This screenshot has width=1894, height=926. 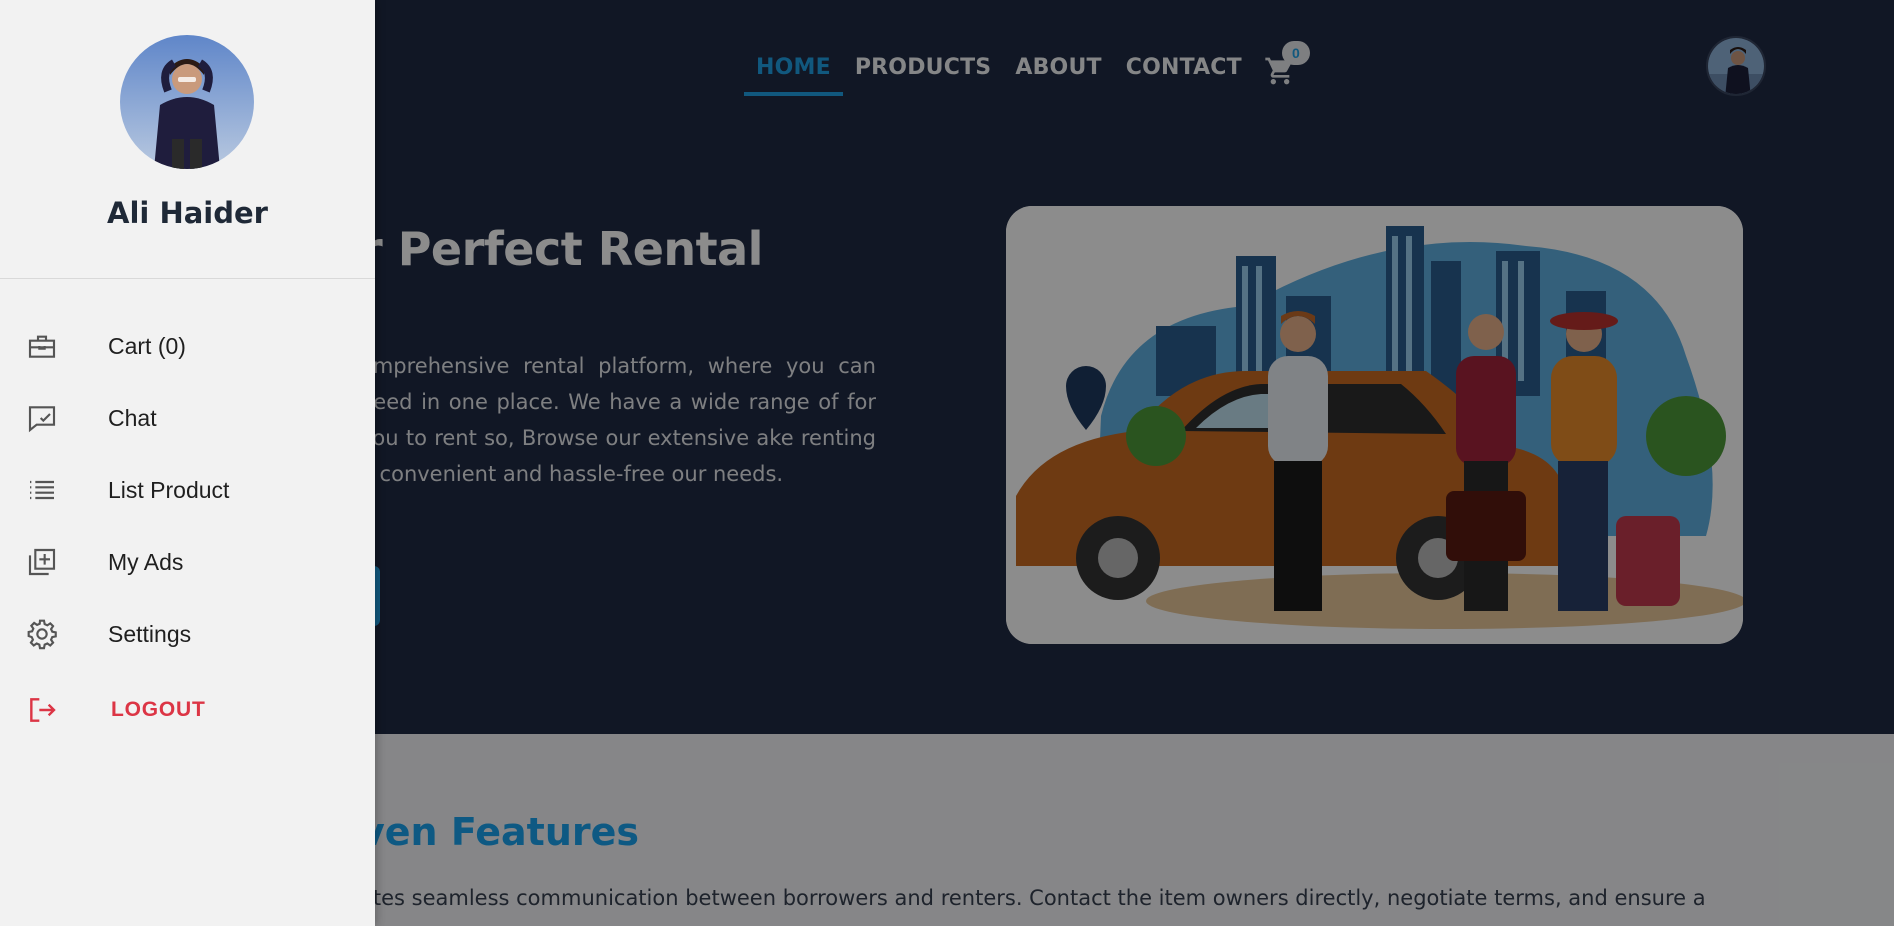 What do you see at coordinates (150, 633) in the screenshot?
I see `menu-item-label: Settings` at bounding box center [150, 633].